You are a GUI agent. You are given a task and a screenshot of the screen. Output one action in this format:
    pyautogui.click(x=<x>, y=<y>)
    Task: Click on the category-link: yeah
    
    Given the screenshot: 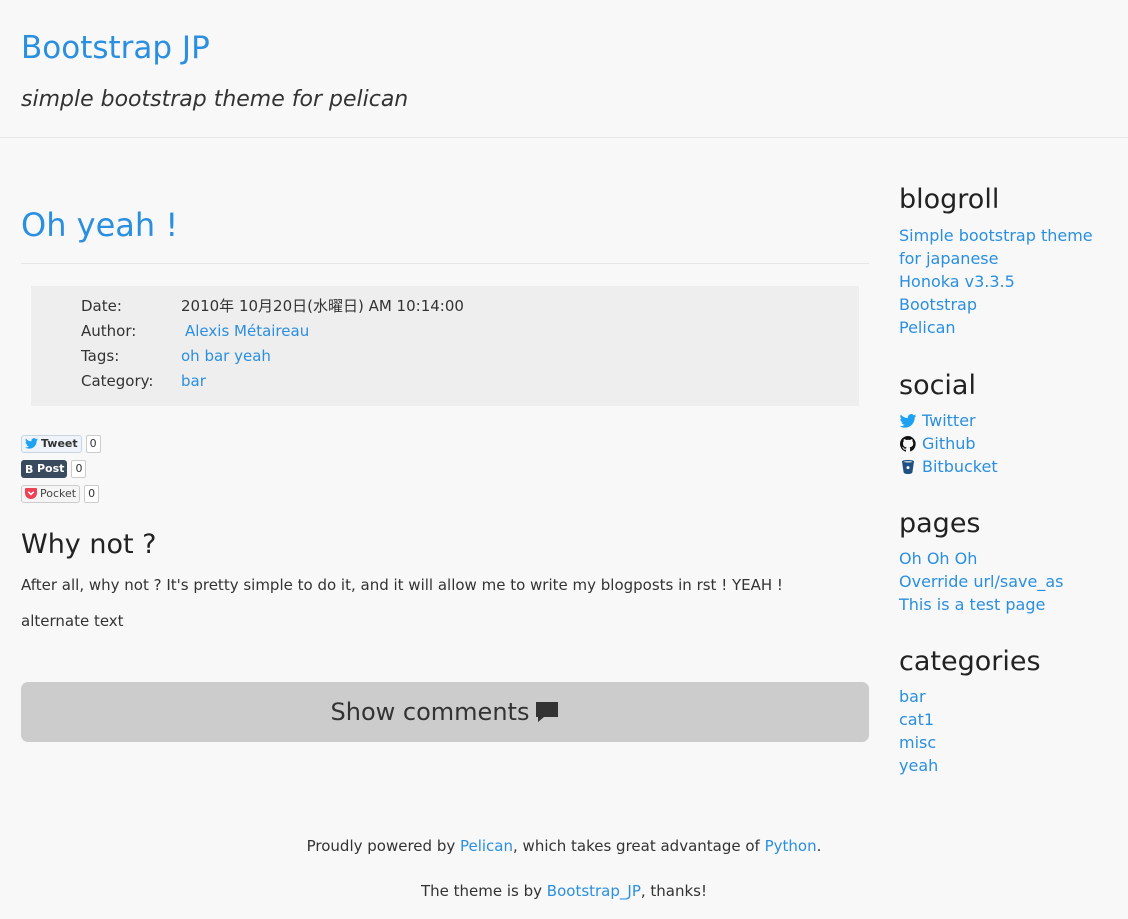 What is the action you would take?
    pyautogui.click(x=918, y=765)
    